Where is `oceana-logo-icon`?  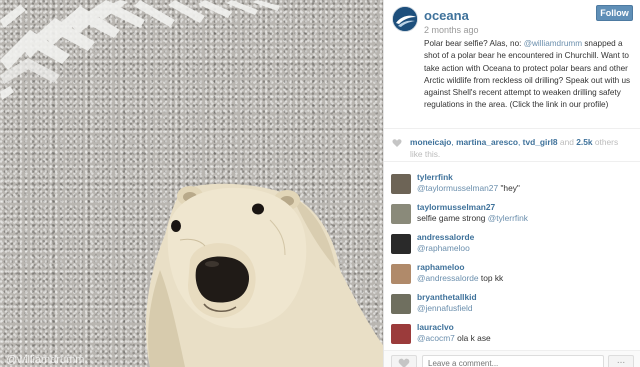
oceana-logo-icon is located at coordinates (405, 19).